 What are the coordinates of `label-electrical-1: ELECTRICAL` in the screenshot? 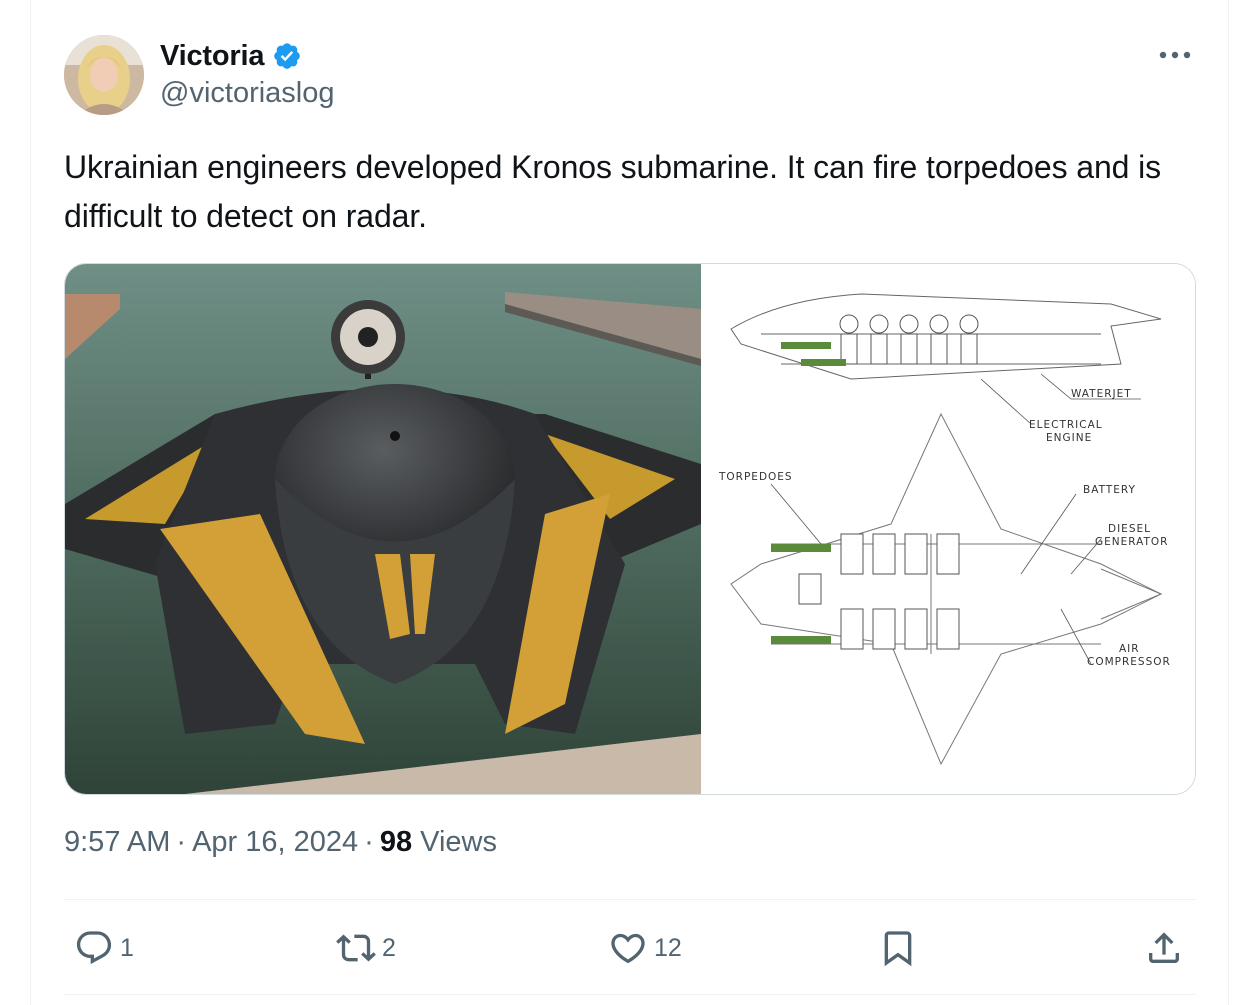 It's located at (1066, 425).